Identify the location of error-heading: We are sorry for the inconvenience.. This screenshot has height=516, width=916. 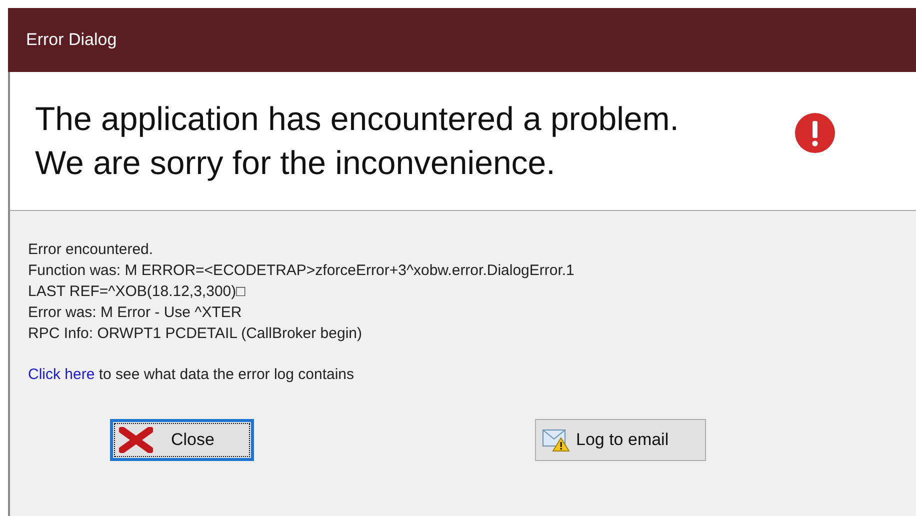
(295, 163).